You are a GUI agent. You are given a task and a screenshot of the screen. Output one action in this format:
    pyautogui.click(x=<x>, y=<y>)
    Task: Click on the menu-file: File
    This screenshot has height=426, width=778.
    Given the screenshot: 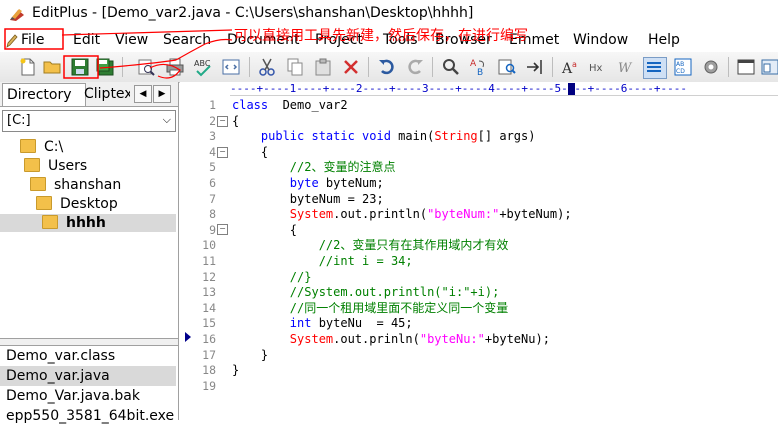 What is the action you would take?
    pyautogui.click(x=25, y=40)
    